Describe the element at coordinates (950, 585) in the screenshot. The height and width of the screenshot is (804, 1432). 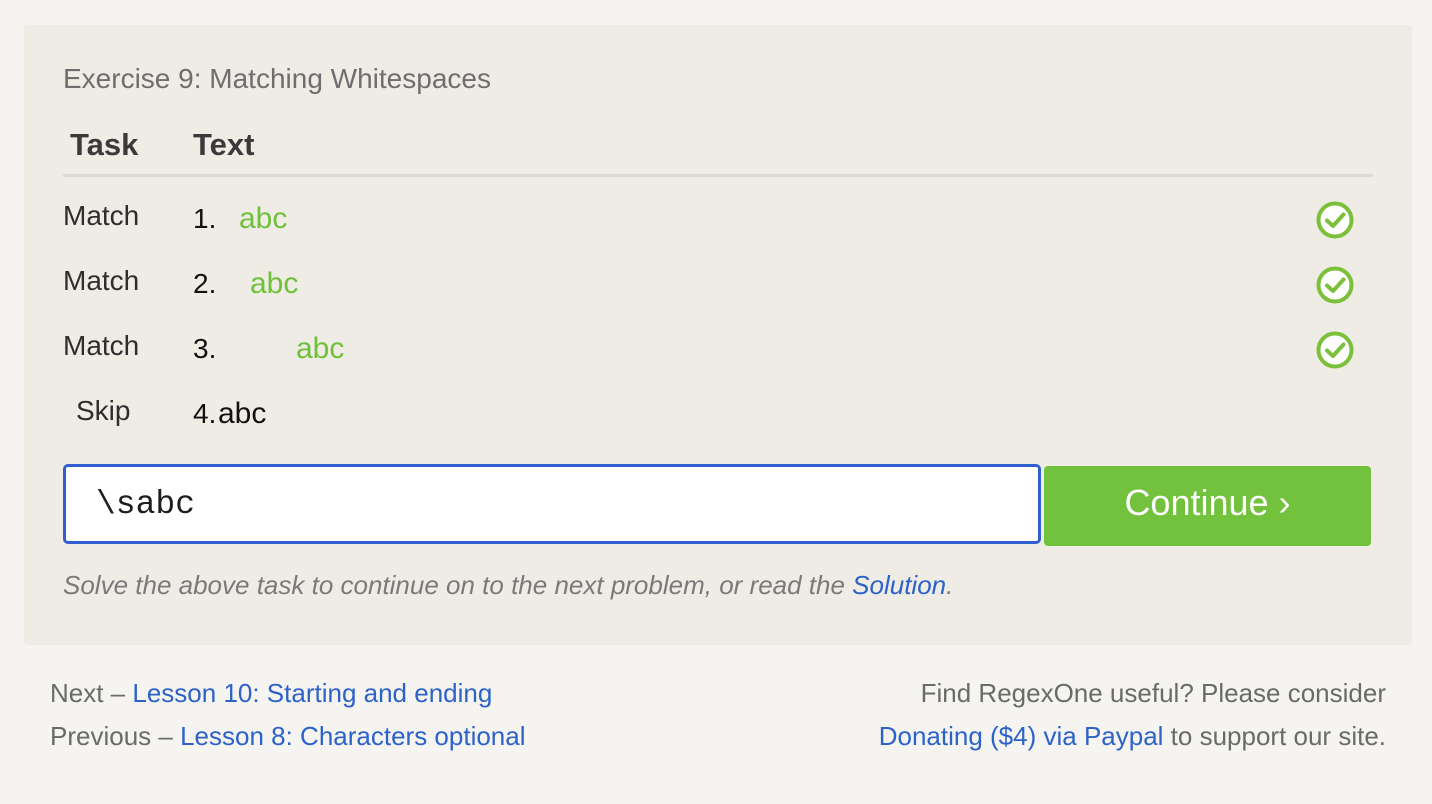
I see `hint-suffix: .` at that location.